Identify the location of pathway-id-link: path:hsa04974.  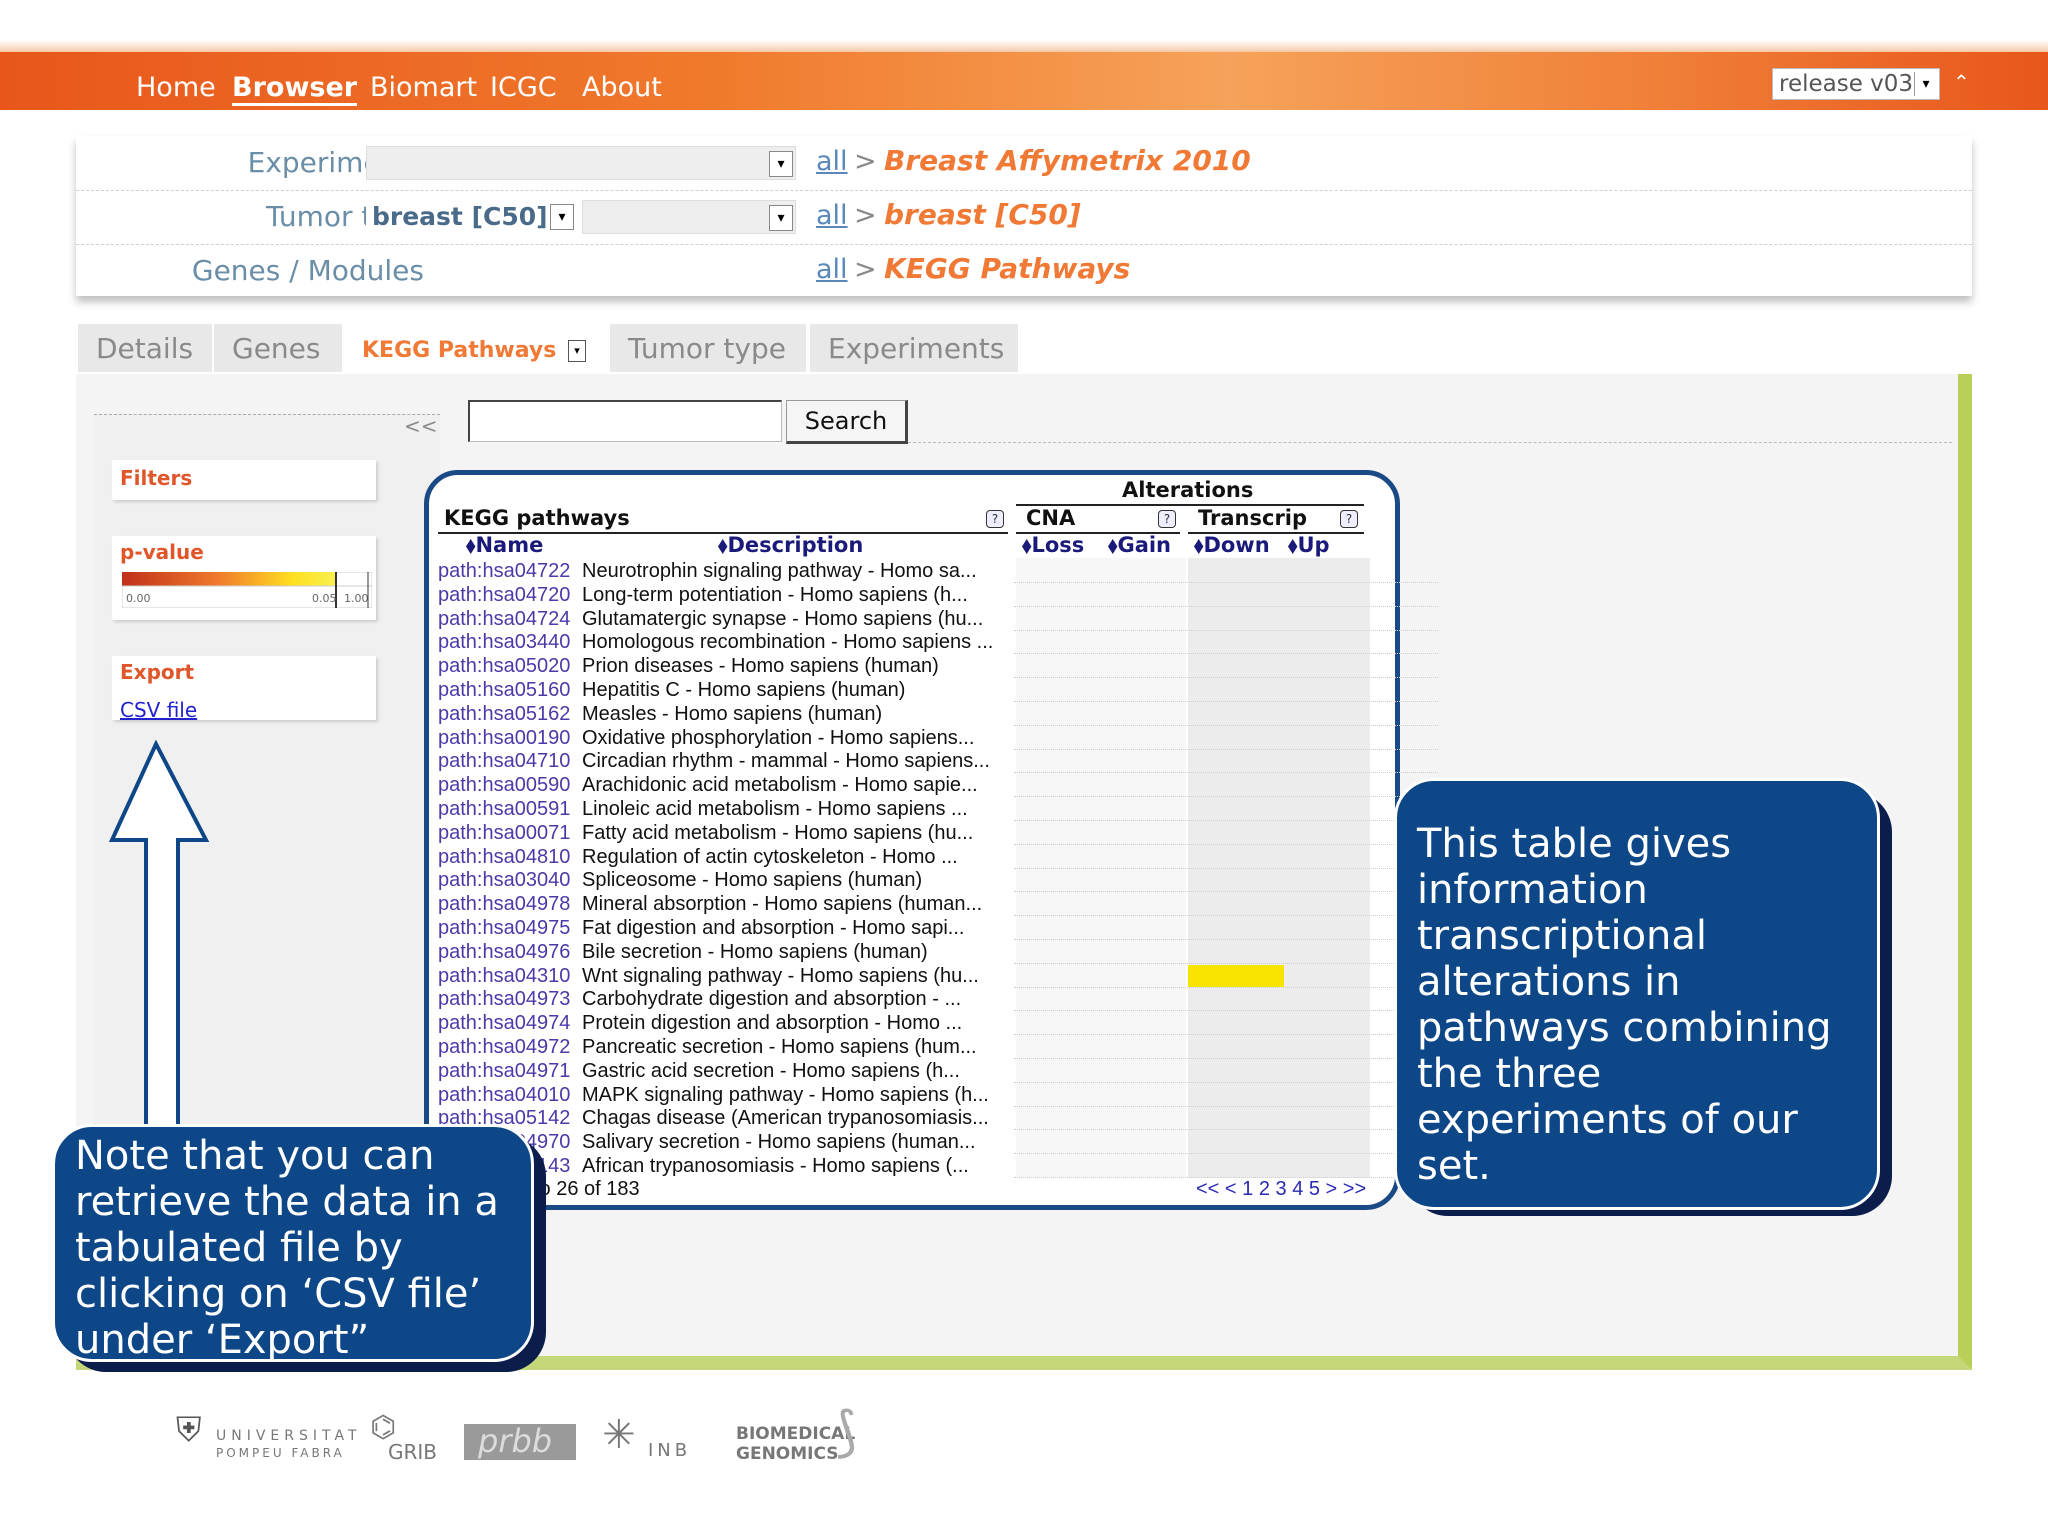
(504, 1023).